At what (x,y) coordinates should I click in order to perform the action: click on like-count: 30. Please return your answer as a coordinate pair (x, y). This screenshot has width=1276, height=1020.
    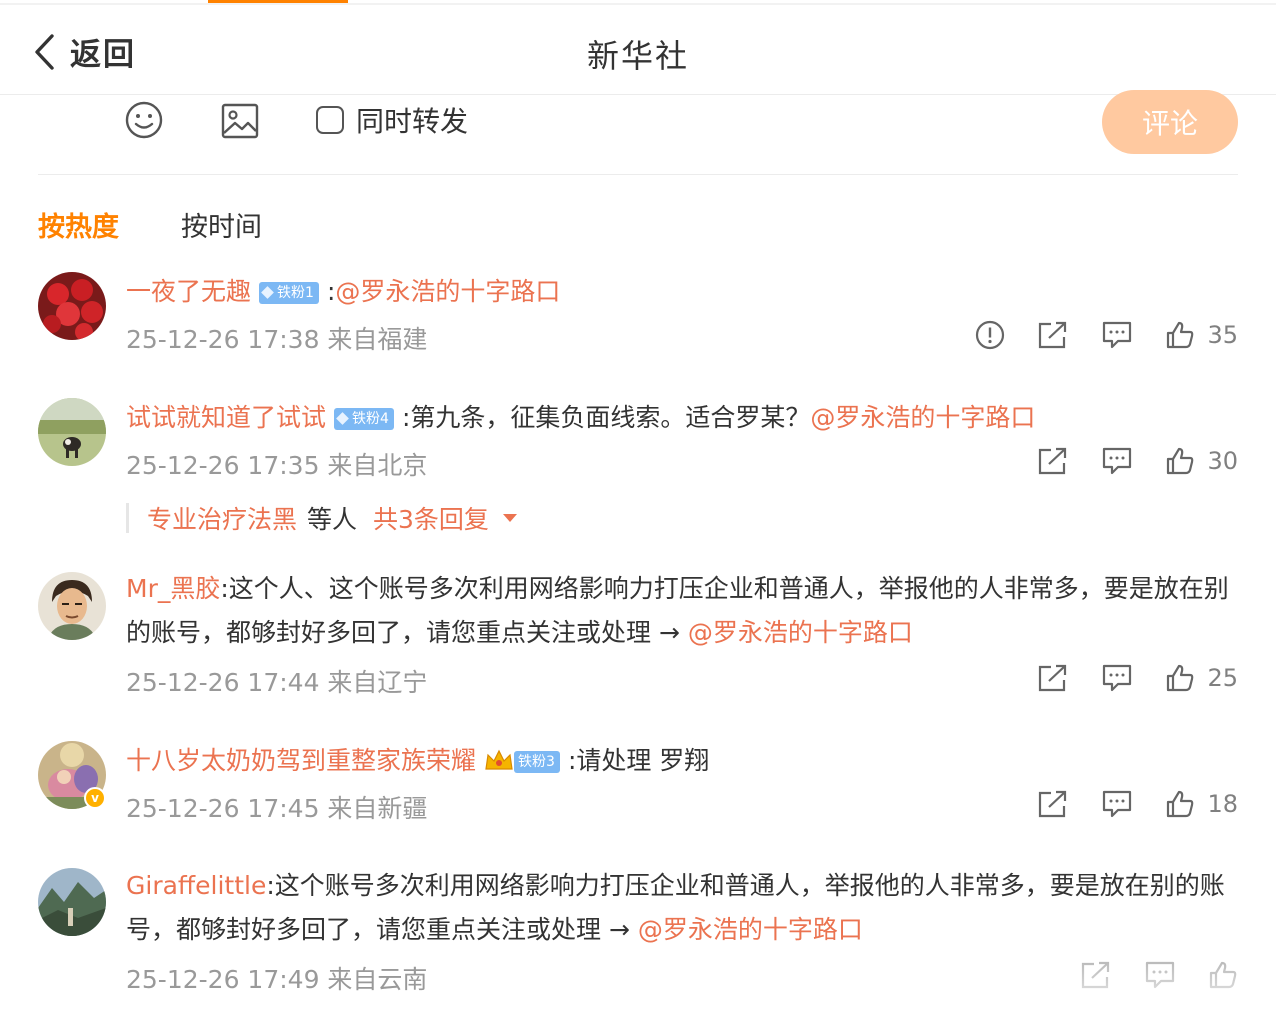
    Looking at the image, I should click on (1222, 461).